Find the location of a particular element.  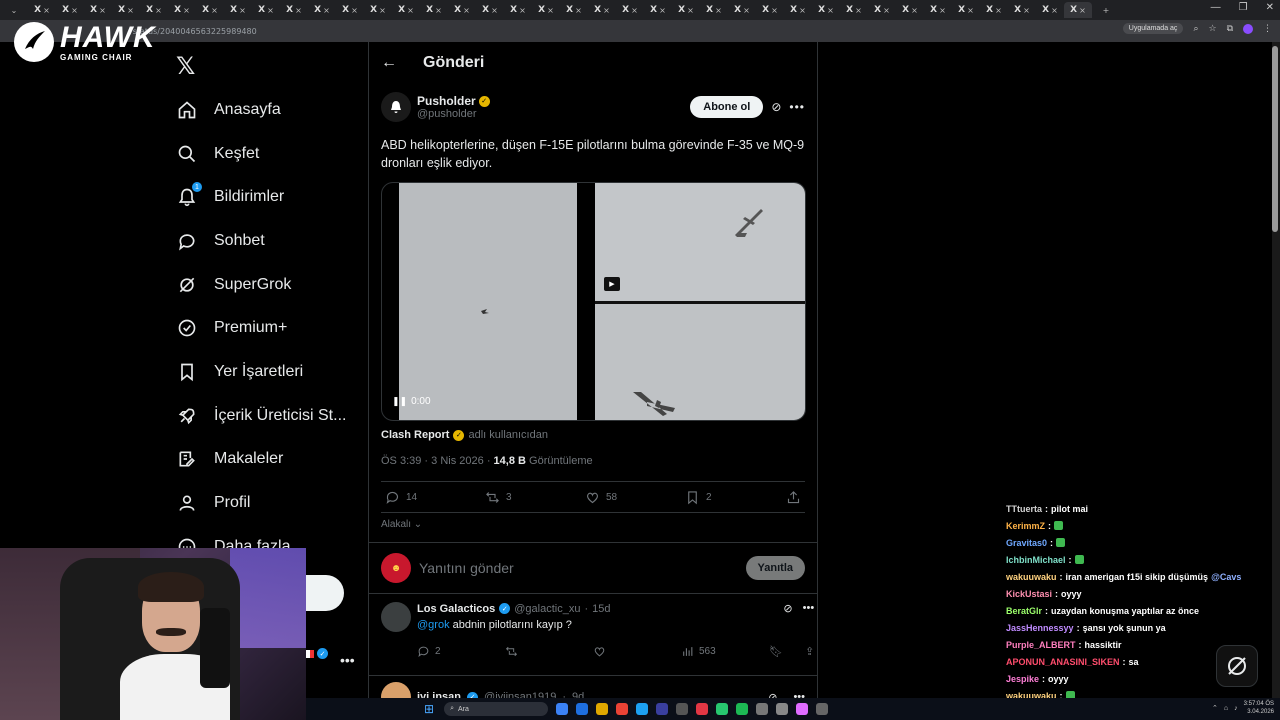

bookmark-action: 2 is located at coordinates (735, 497).